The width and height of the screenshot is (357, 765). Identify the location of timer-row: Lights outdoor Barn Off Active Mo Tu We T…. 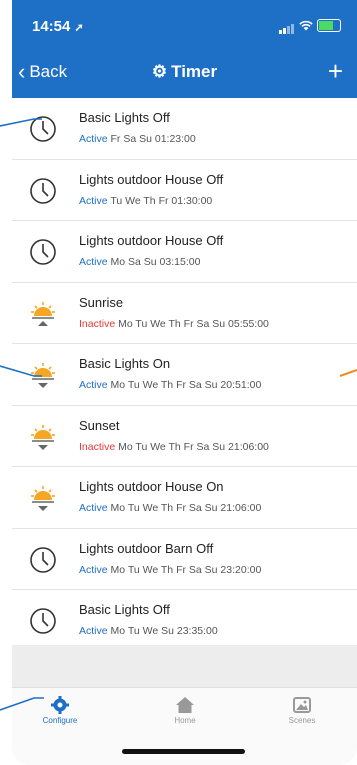
(184, 559).